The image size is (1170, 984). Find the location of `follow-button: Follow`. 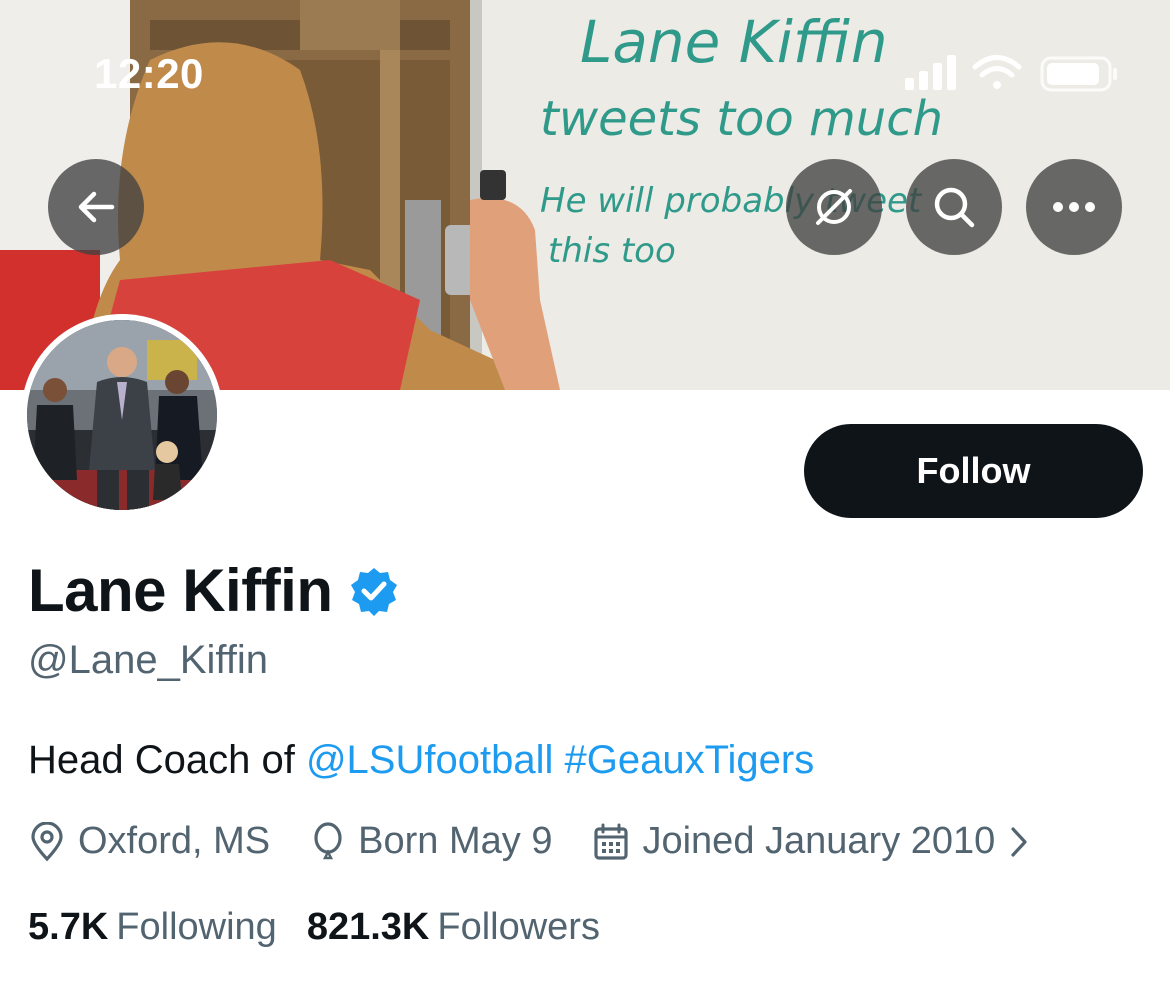

follow-button: Follow is located at coordinates (973, 471).